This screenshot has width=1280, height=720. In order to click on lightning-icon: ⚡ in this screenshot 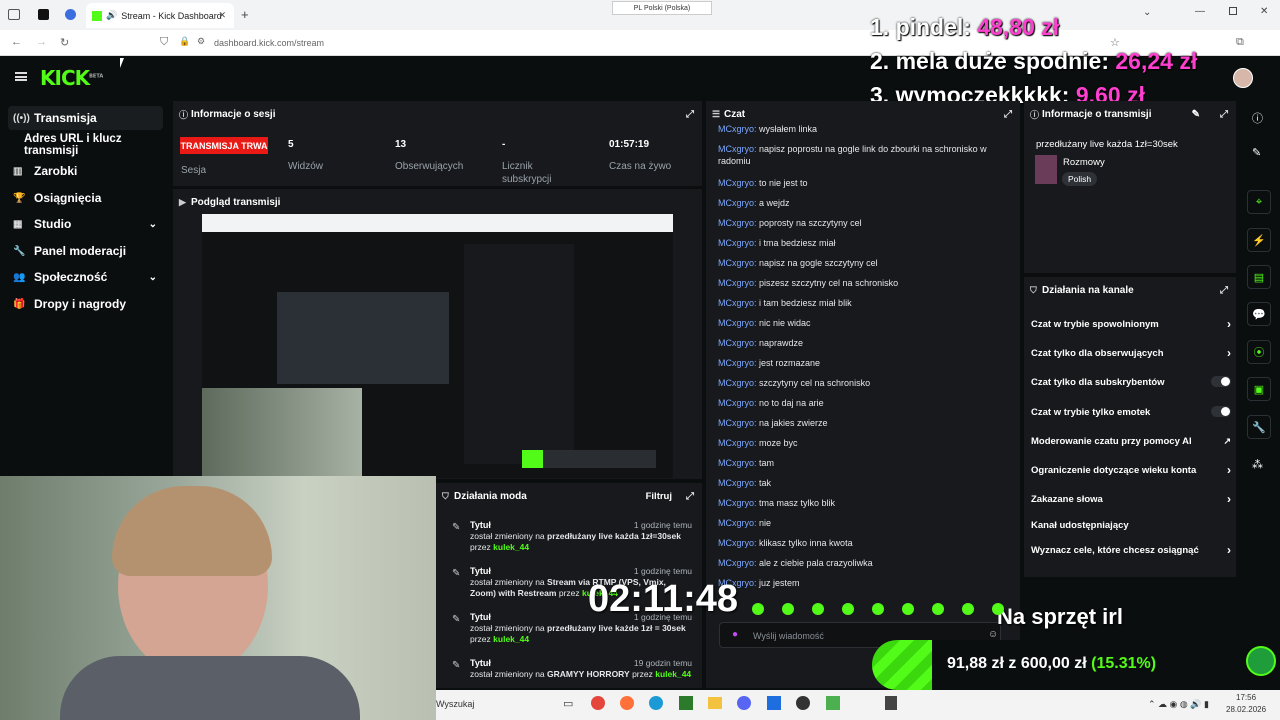, I will do `click(1259, 240)`.